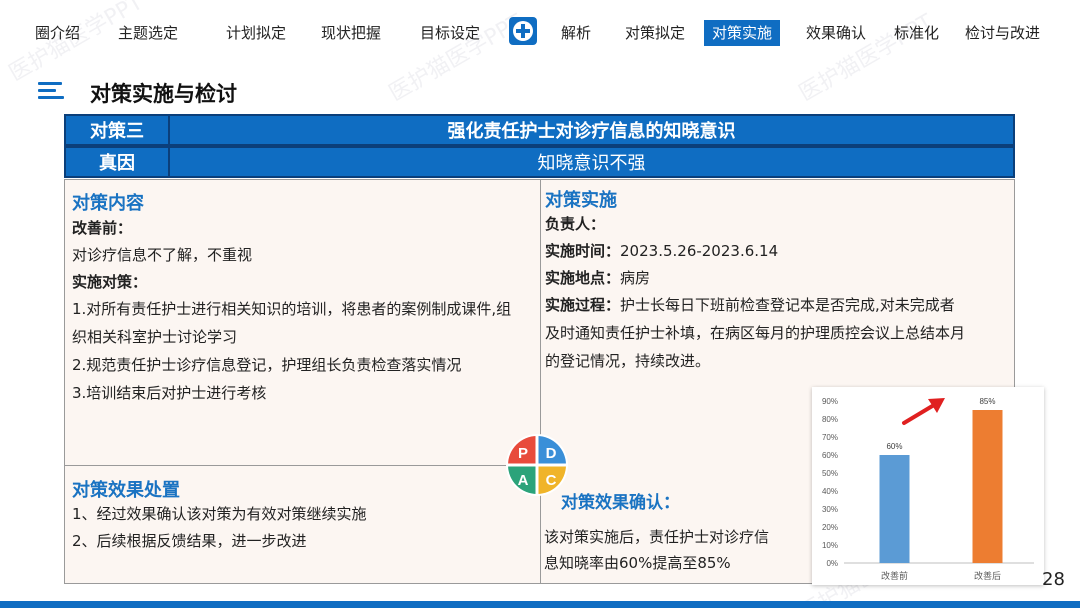 The height and width of the screenshot is (608, 1080). Describe the element at coordinates (919, 414) in the screenshot. I see `trend-arrow-shaft` at that location.